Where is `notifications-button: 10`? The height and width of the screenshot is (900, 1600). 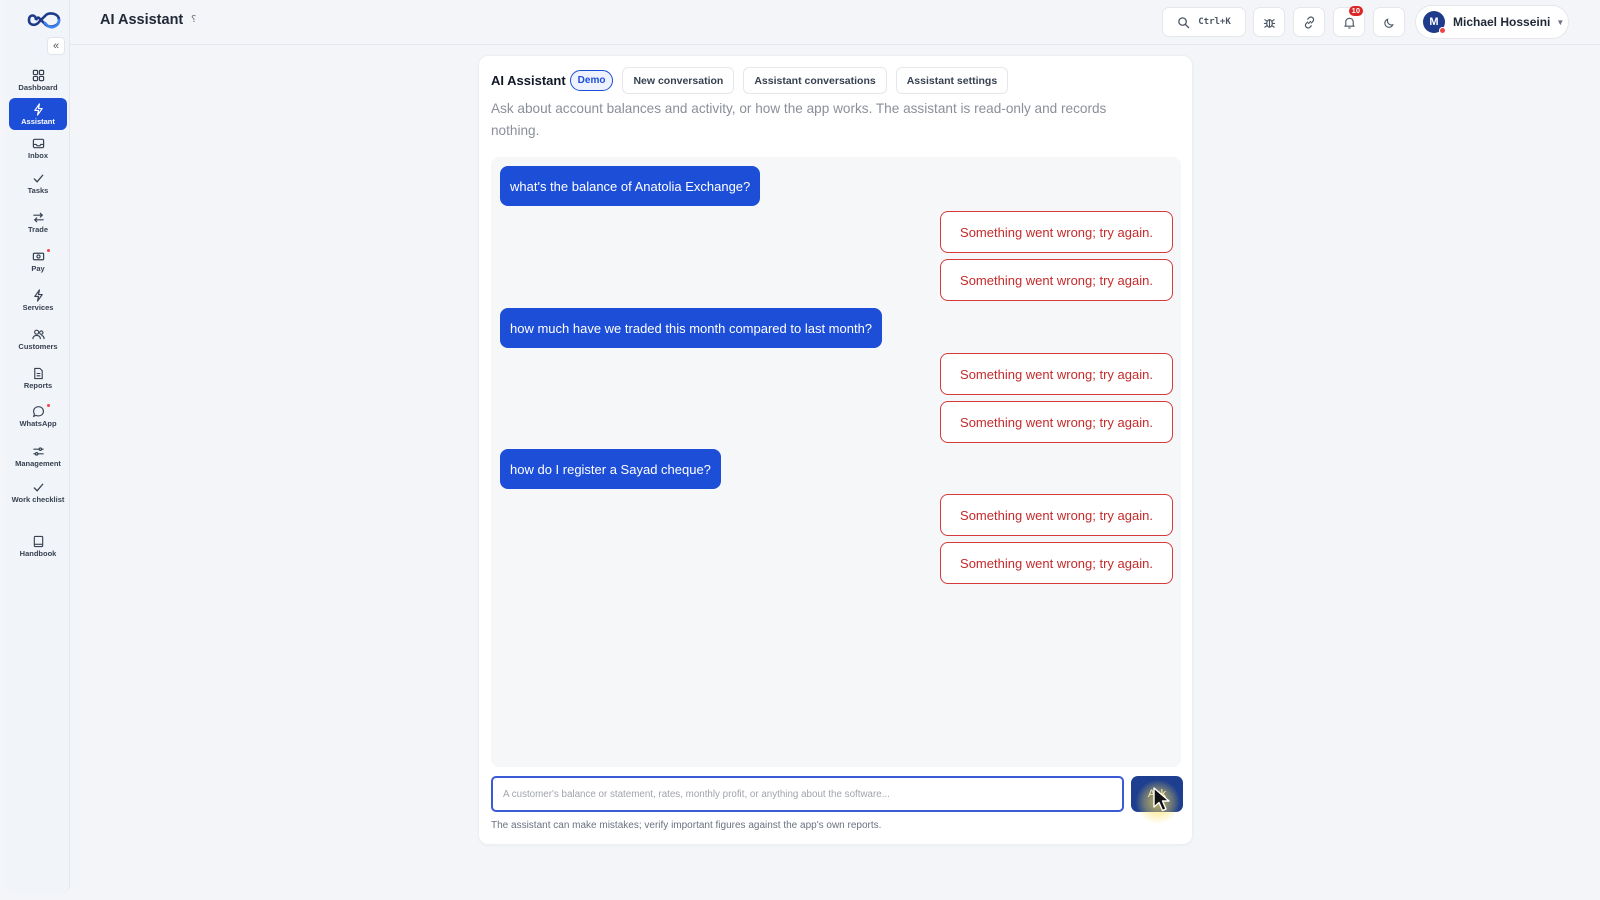
notifications-button: 10 is located at coordinates (1349, 21).